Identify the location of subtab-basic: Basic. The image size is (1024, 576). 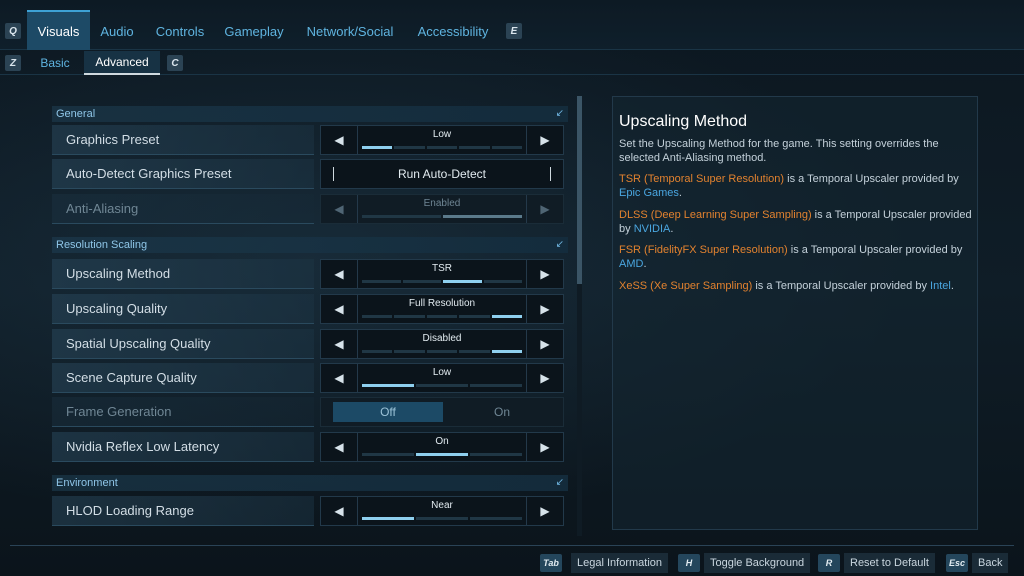
(55, 63).